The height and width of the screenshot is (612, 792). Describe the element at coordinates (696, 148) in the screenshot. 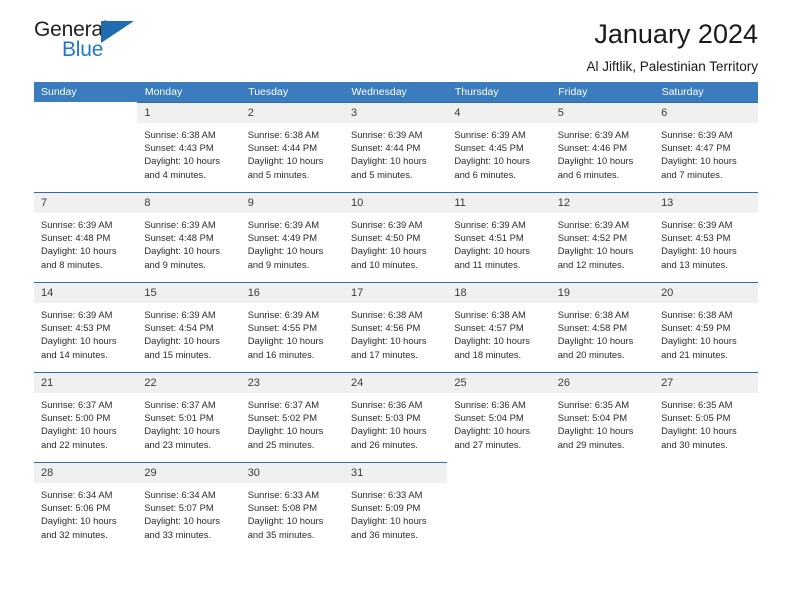

I see `sunset-text: Sunset: 4:47 PM` at that location.